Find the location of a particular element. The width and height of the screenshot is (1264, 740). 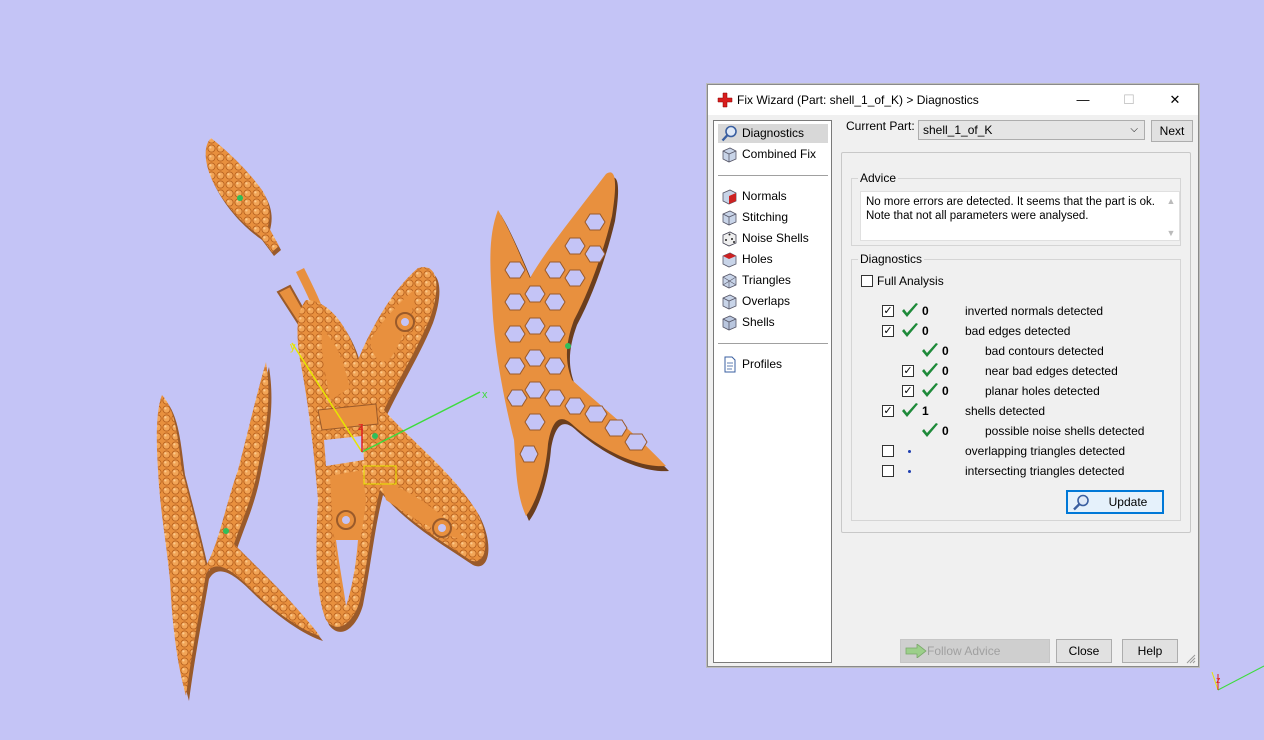

shells-cube-icon is located at coordinates (729, 323).